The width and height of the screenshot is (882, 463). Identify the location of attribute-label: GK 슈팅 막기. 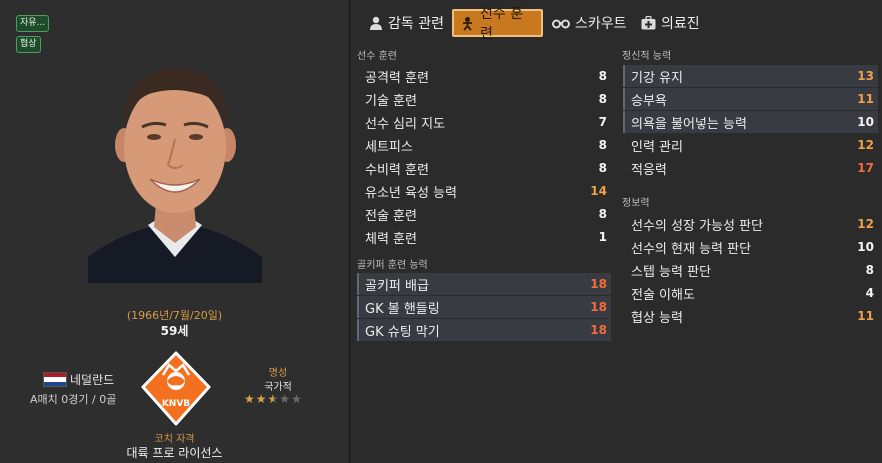
(402, 332).